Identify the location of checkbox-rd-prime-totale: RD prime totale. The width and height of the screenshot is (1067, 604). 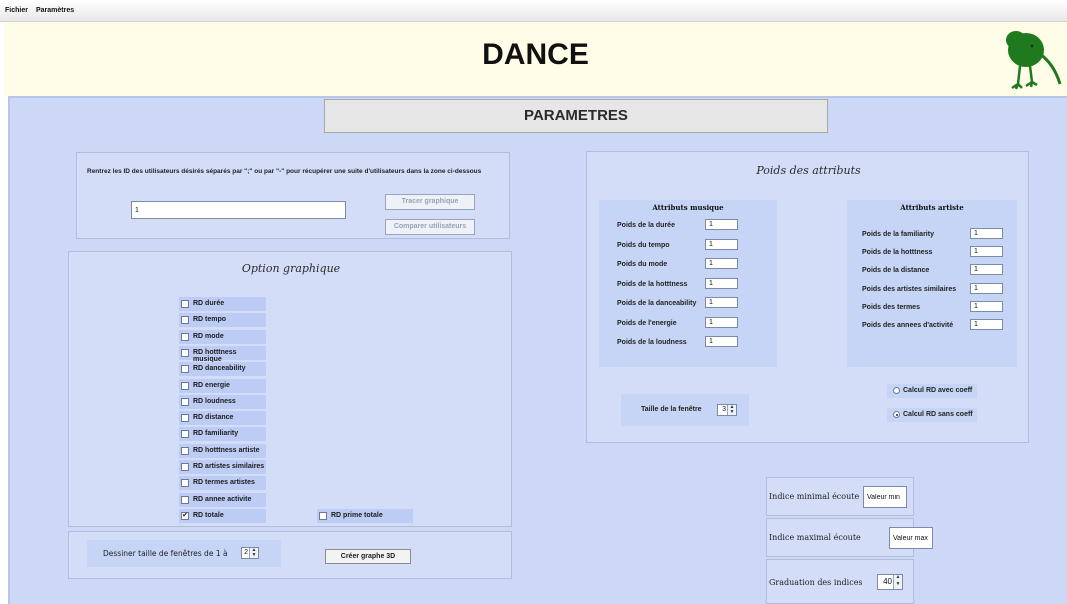
(365, 516).